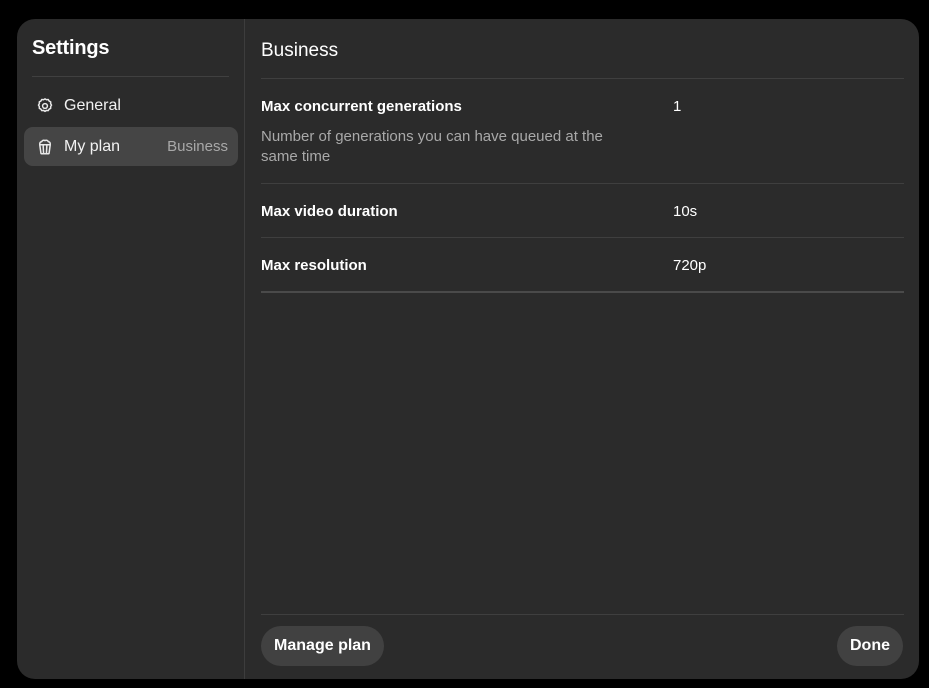 The image size is (929, 688). What do you see at coordinates (685, 211) in the screenshot?
I see `limit-value: 10s` at bounding box center [685, 211].